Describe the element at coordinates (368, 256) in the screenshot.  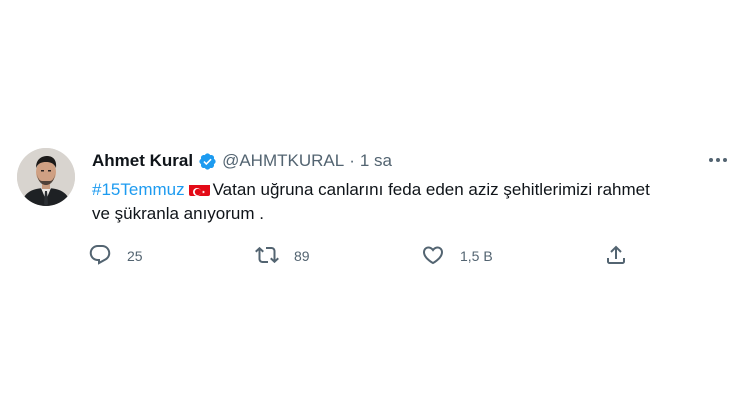
I see `tweet-actions: 25 89 1,5 B` at that location.